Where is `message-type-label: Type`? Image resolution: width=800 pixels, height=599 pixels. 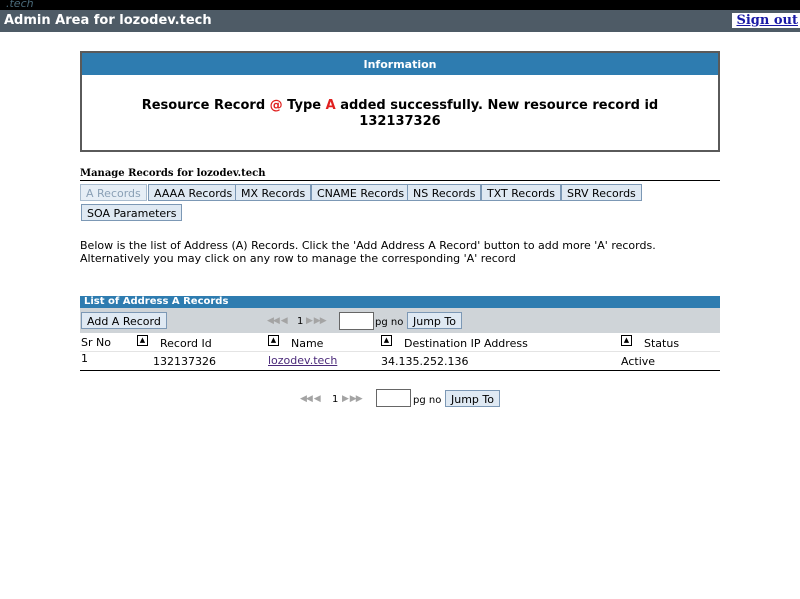
message-type-label: Type is located at coordinates (304, 105).